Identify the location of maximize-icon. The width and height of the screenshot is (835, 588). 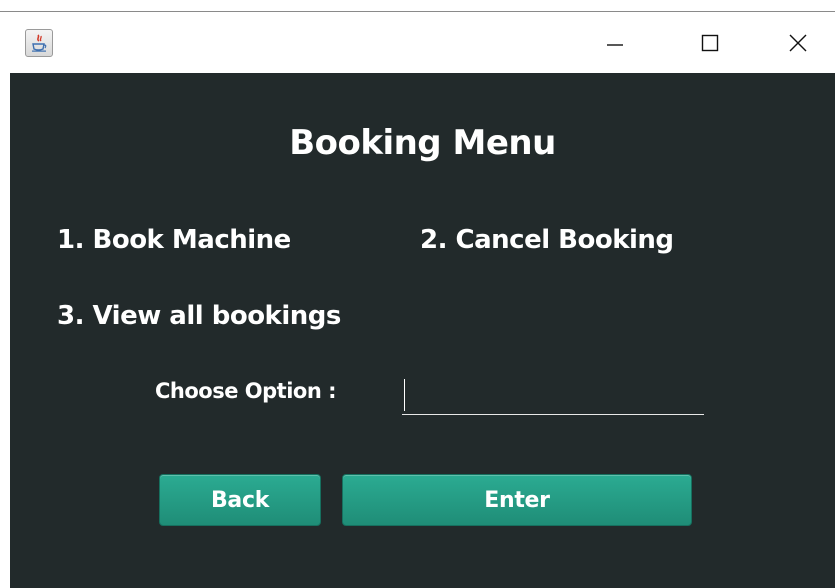
(710, 43).